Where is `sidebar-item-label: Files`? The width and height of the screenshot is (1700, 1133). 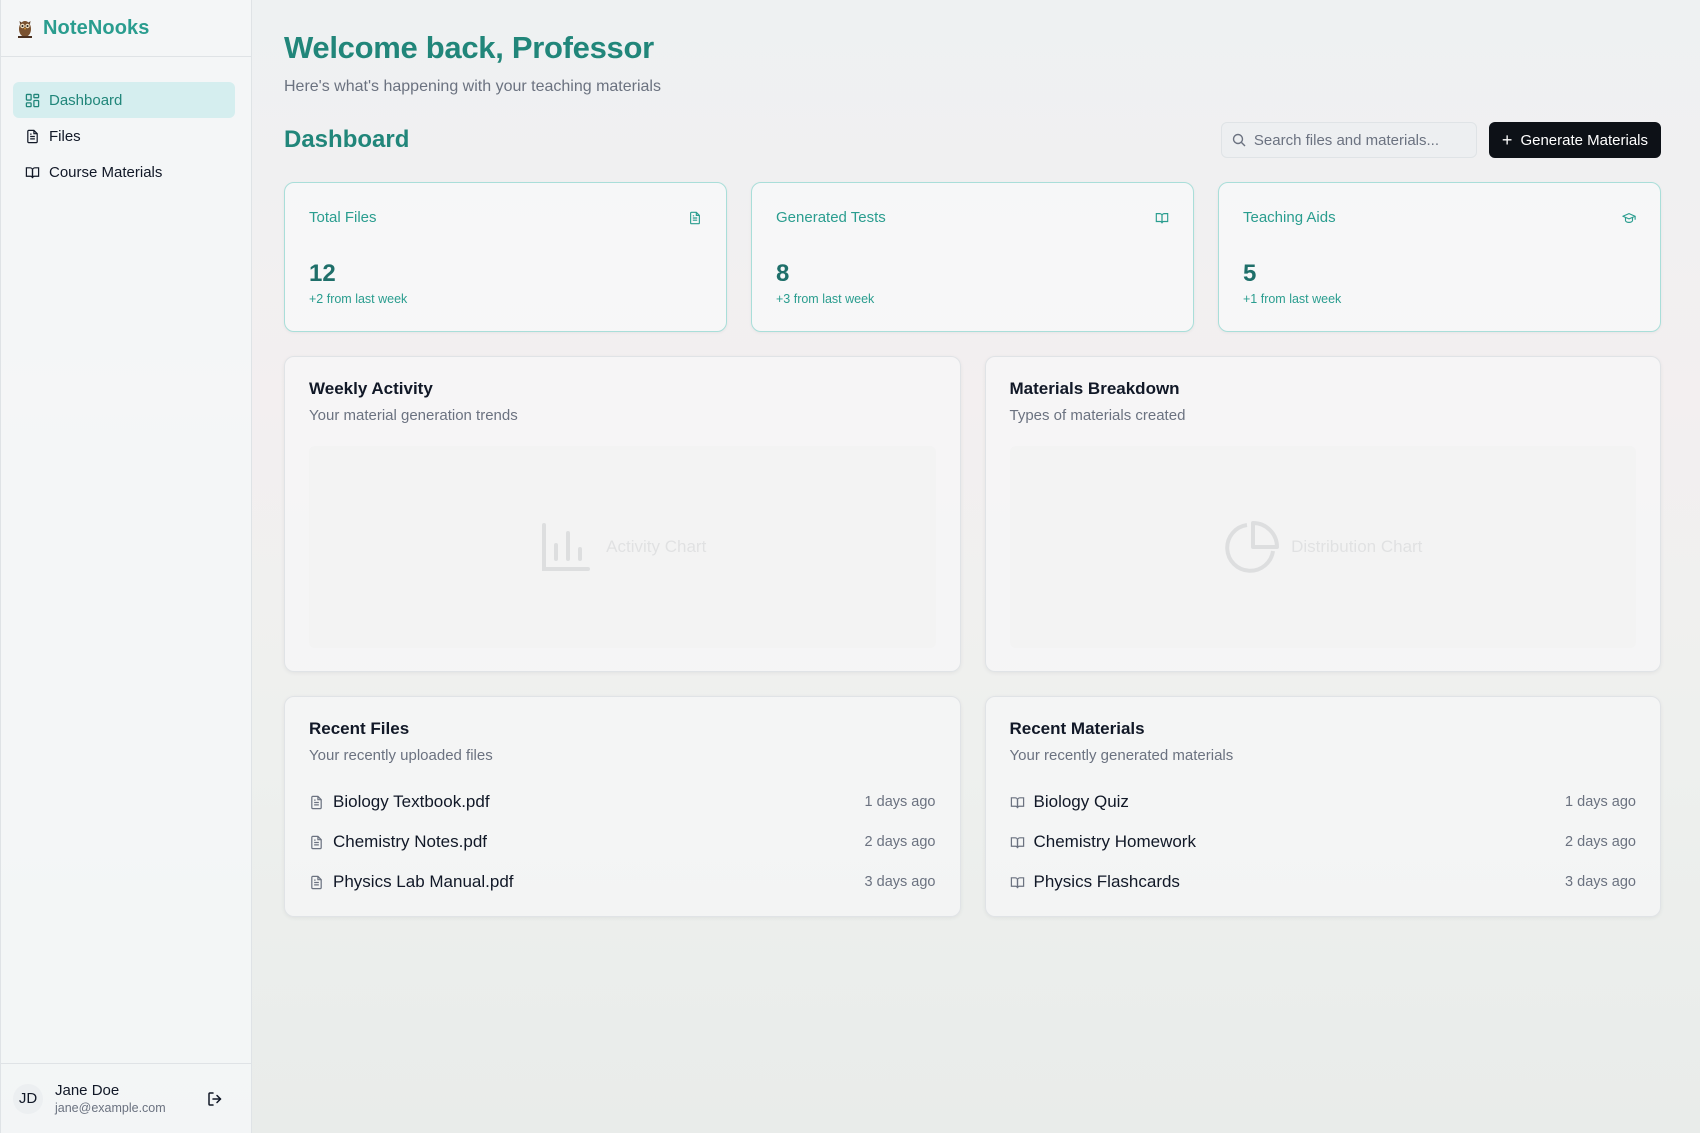
sidebar-item-label: Files is located at coordinates (65, 136).